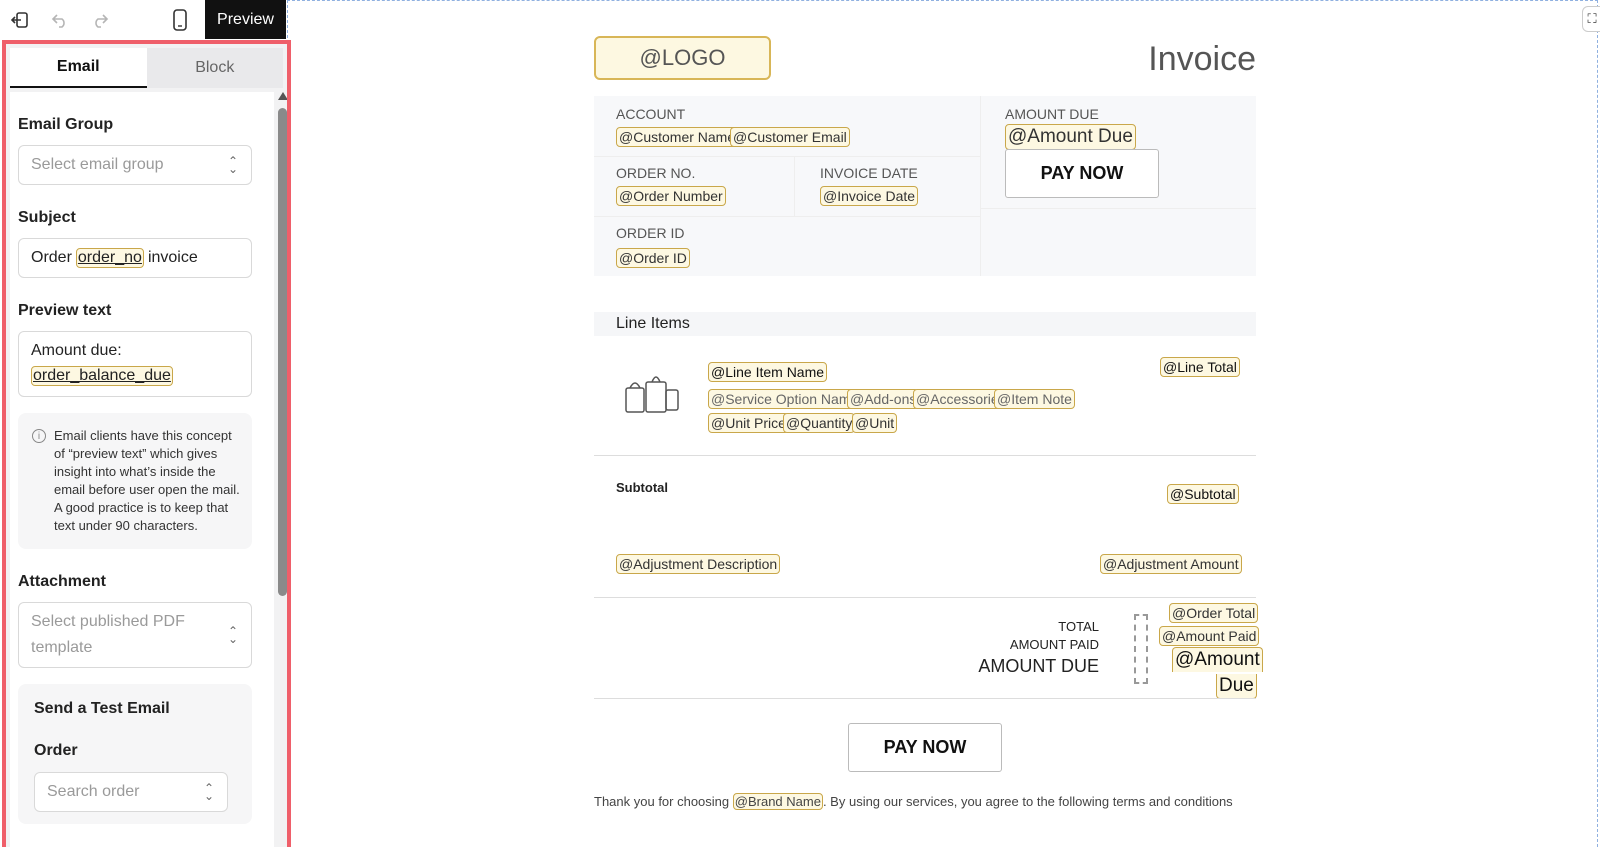 Image resolution: width=1600 pixels, height=847 pixels. I want to click on preview-text-prefix: Amount due:, so click(76, 350).